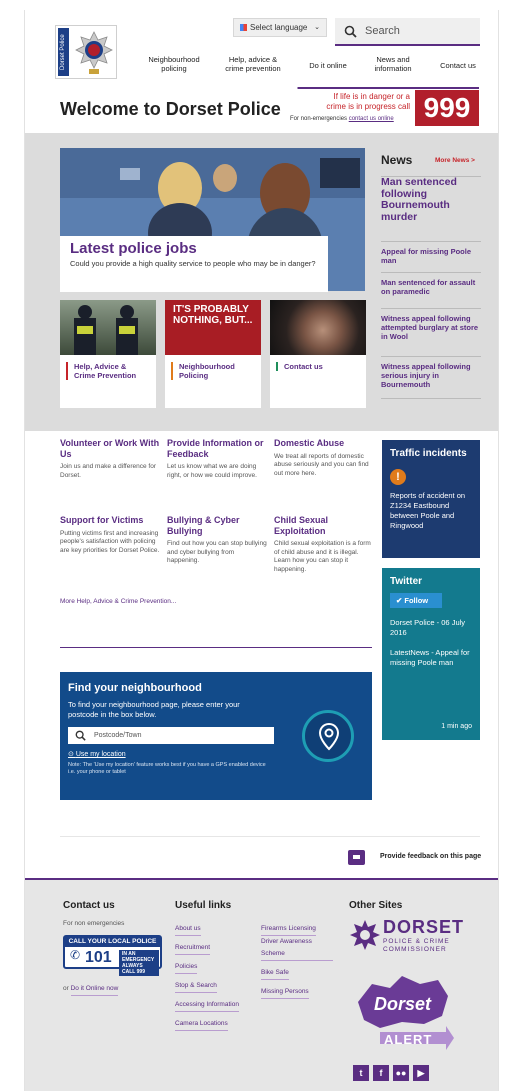 Image resolution: width=523 pixels, height=1091 pixels. What do you see at coordinates (424, 927) in the screenshot?
I see `pcc-logo-title: DORSET` at bounding box center [424, 927].